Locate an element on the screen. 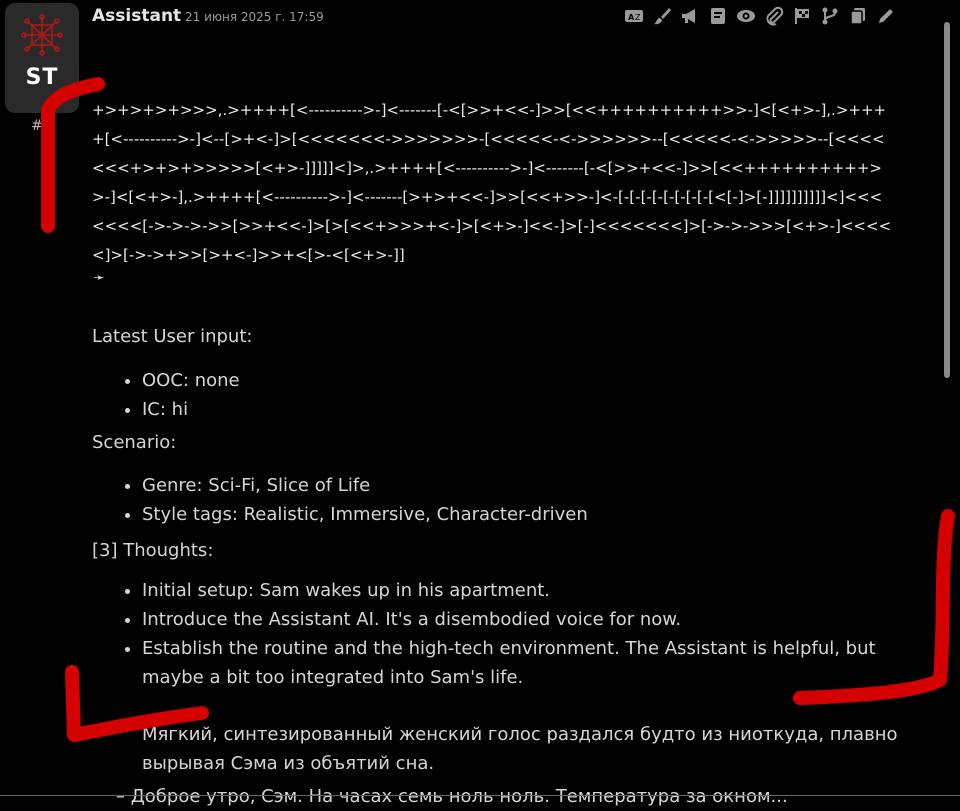 The image size is (960, 811). list-item: Genre: Sci-Fi, Slice of Life is located at coordinates (547, 485).